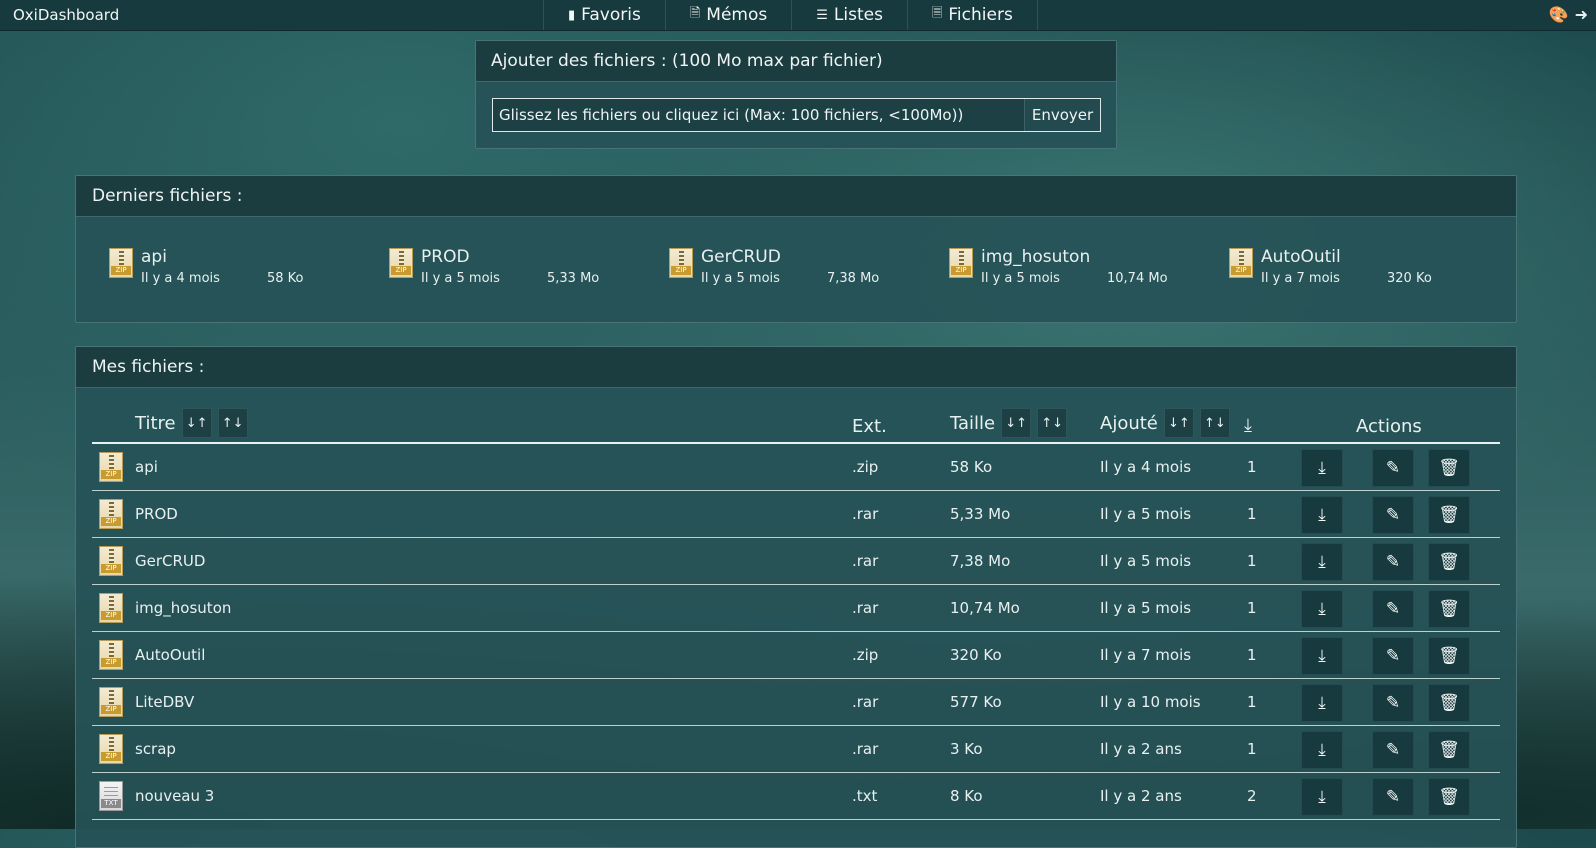 The height and width of the screenshot is (848, 1596). I want to click on recent-file-size: 7,38 Mo, so click(853, 278).